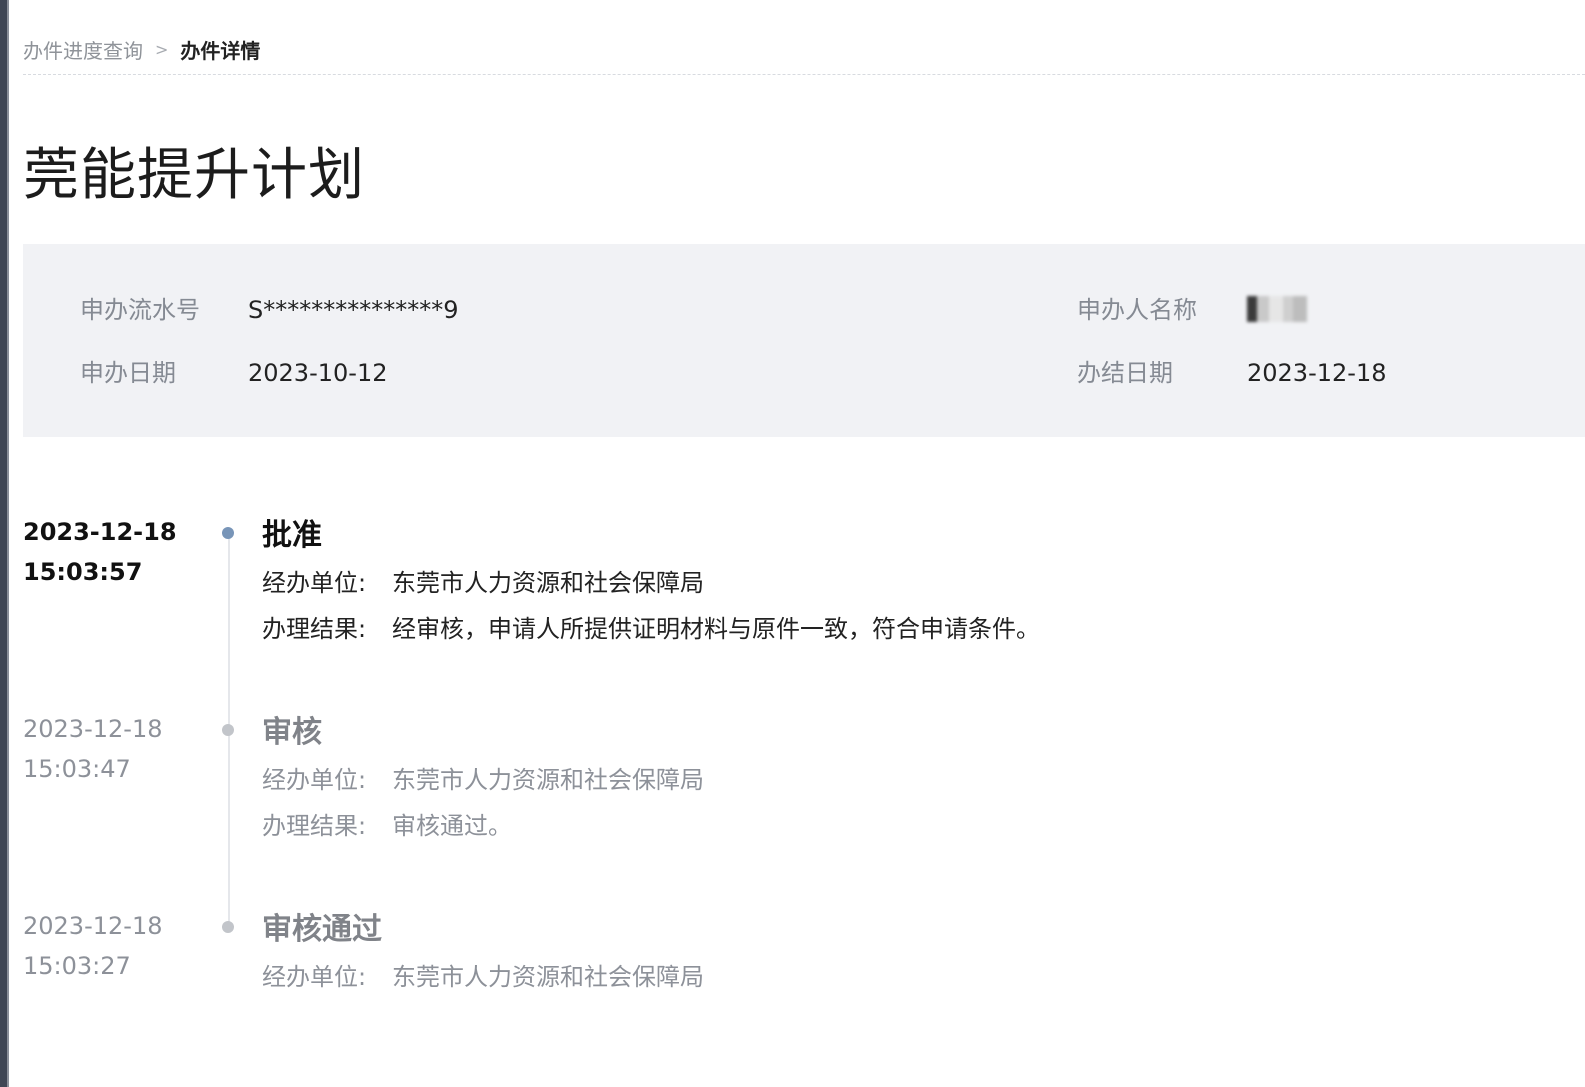  I want to click on close-date-value: 2023-12-18, so click(1317, 373).